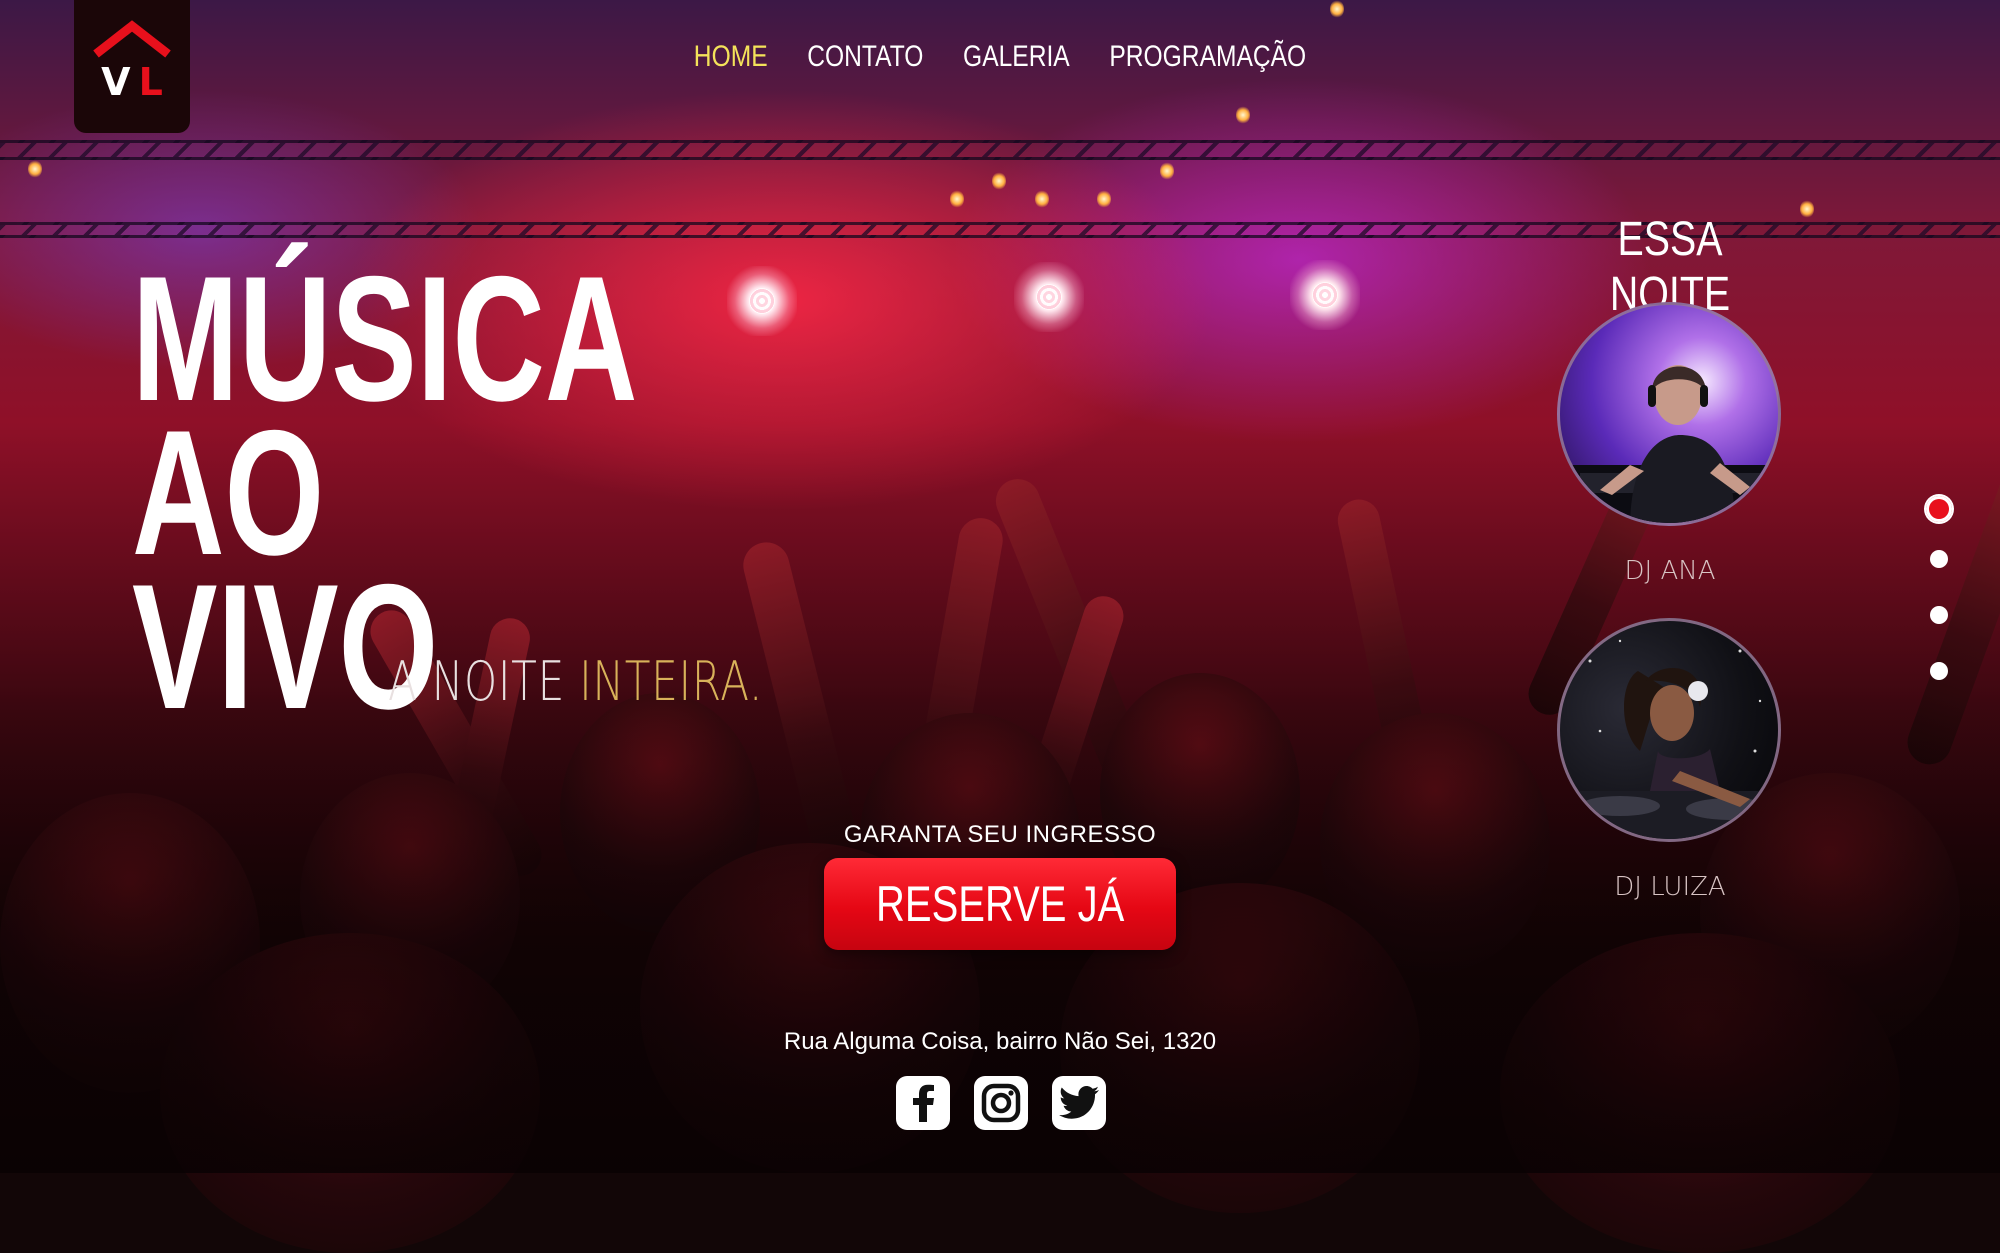 This screenshot has height=1253, width=2000. Describe the element at coordinates (1000, 150) in the screenshot. I see `stage-truss` at that location.